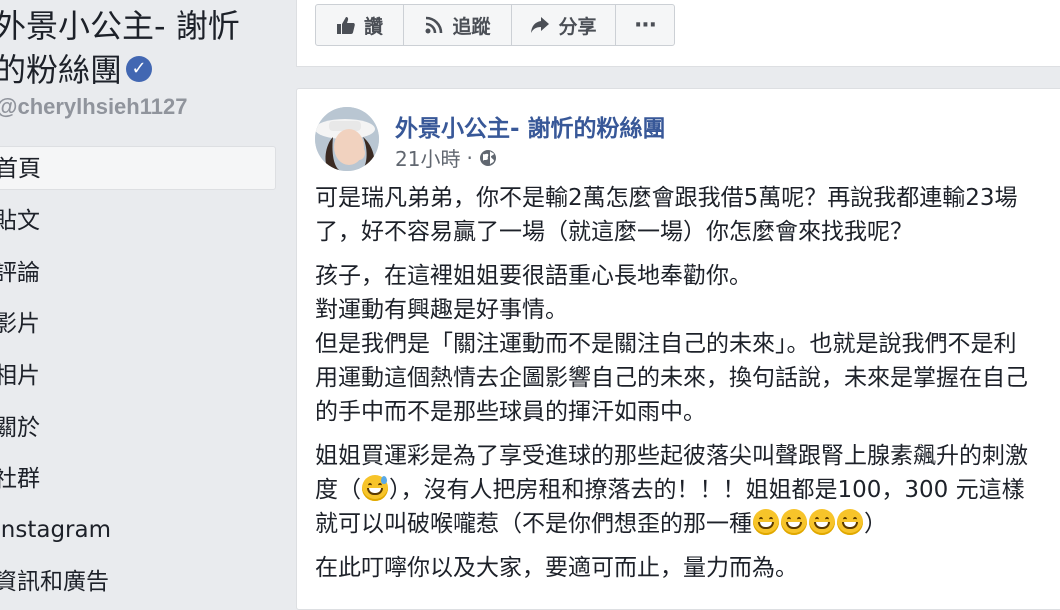 This screenshot has height=610, width=1060. Describe the element at coordinates (138, 479) in the screenshot. I see `sidebar-item-community: 社群` at that location.